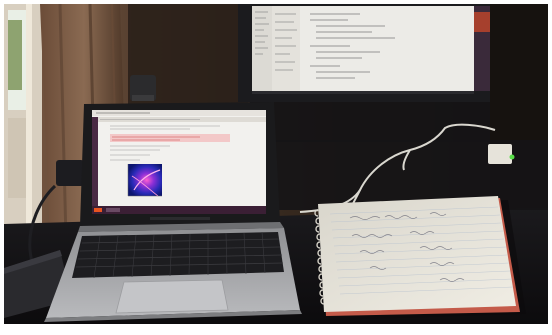 Image resolution: width=552 pixels, height=335 pixels. What do you see at coordinates (179, 162) in the screenshot?
I see `laptop-screen` at bounding box center [179, 162].